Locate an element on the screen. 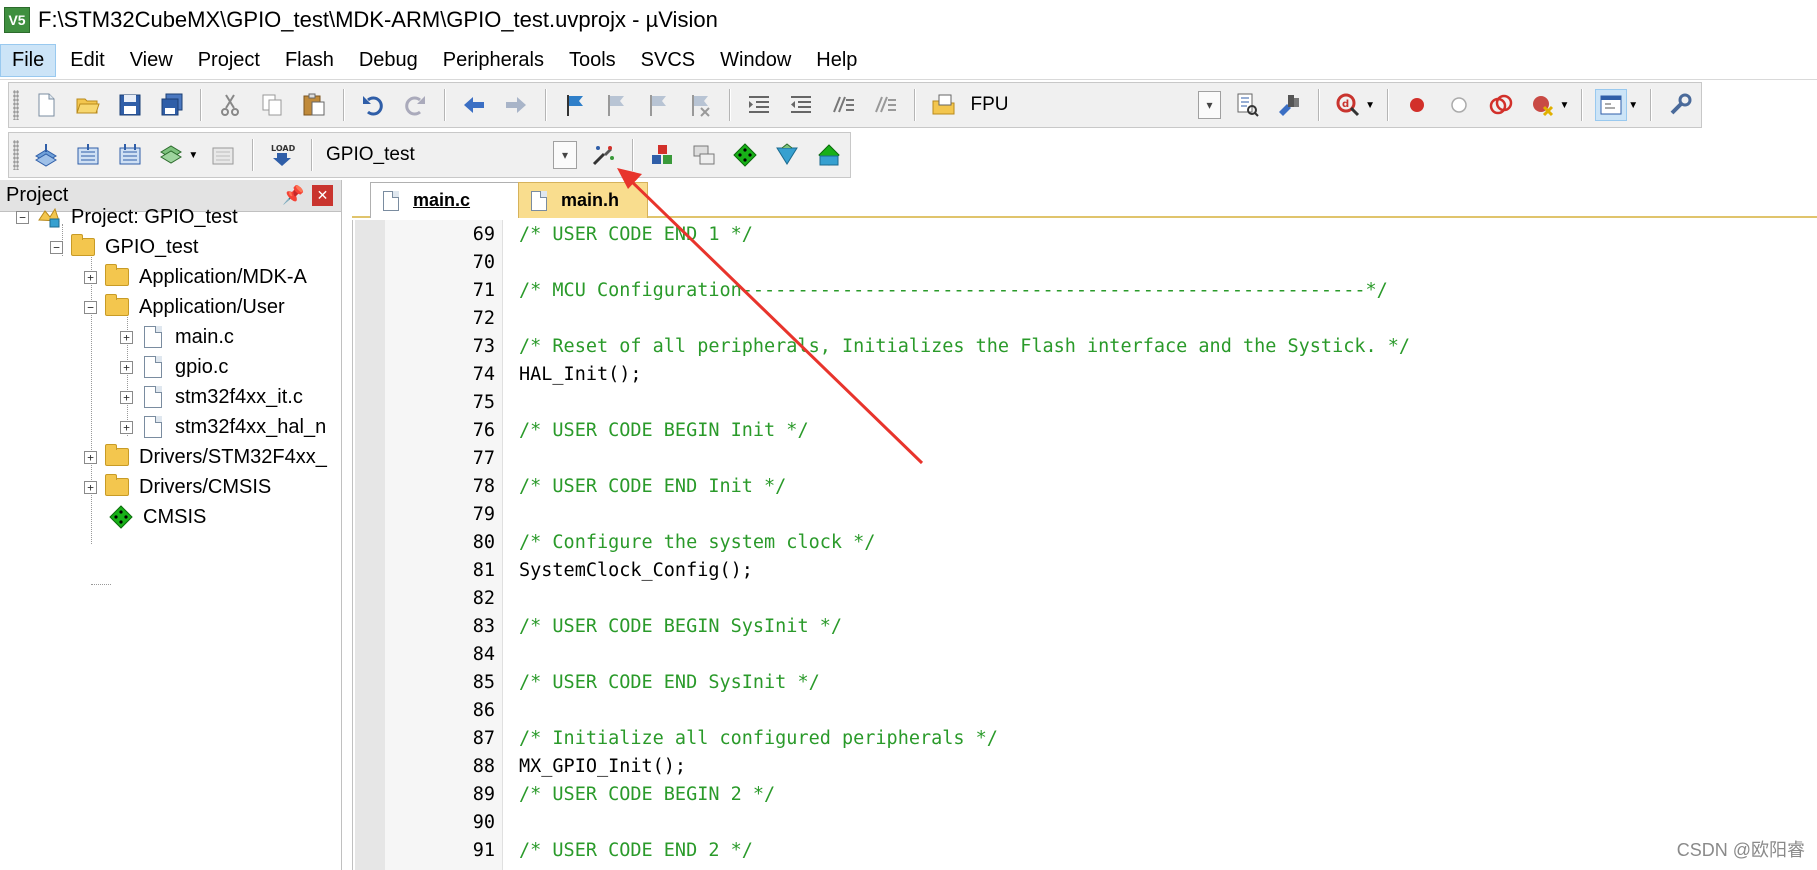  code-line: 86 is located at coordinates (1085, 710).